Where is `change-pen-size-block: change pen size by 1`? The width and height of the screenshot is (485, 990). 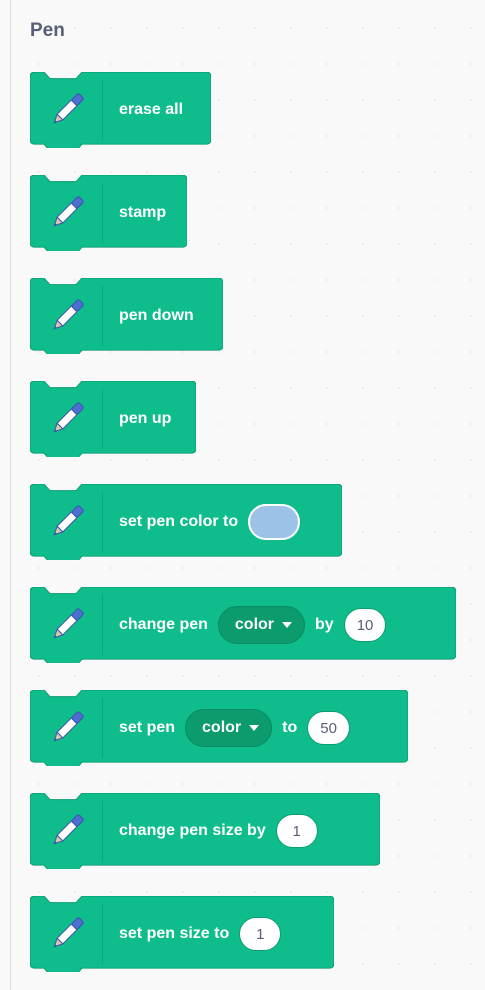
change-pen-size-block: change pen size by 1 is located at coordinates (205, 831).